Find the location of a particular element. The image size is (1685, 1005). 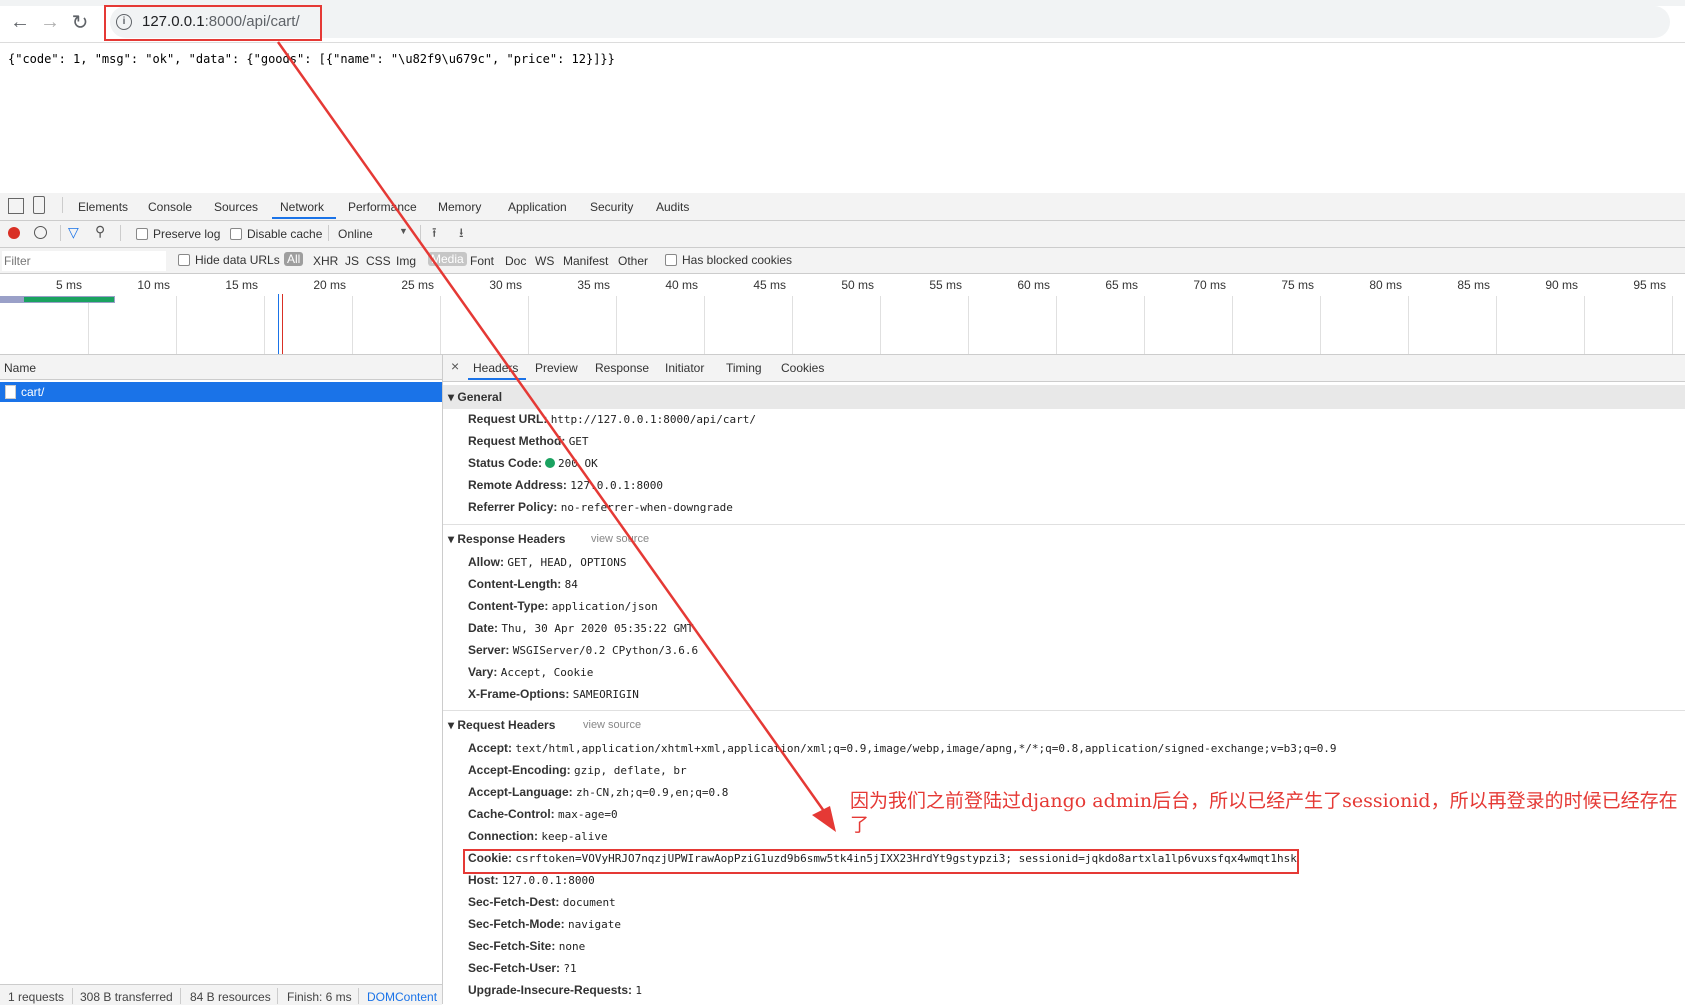

arrow-head is located at coordinates (824, 819).